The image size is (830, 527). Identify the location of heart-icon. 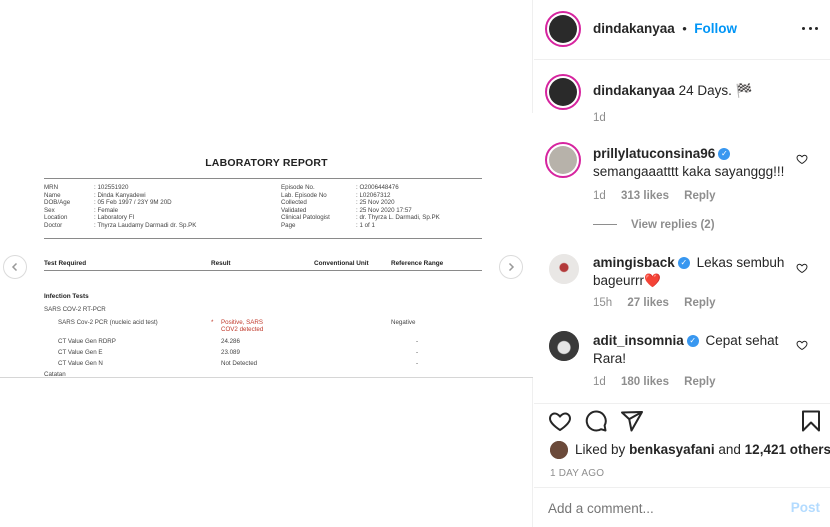
(560, 421).